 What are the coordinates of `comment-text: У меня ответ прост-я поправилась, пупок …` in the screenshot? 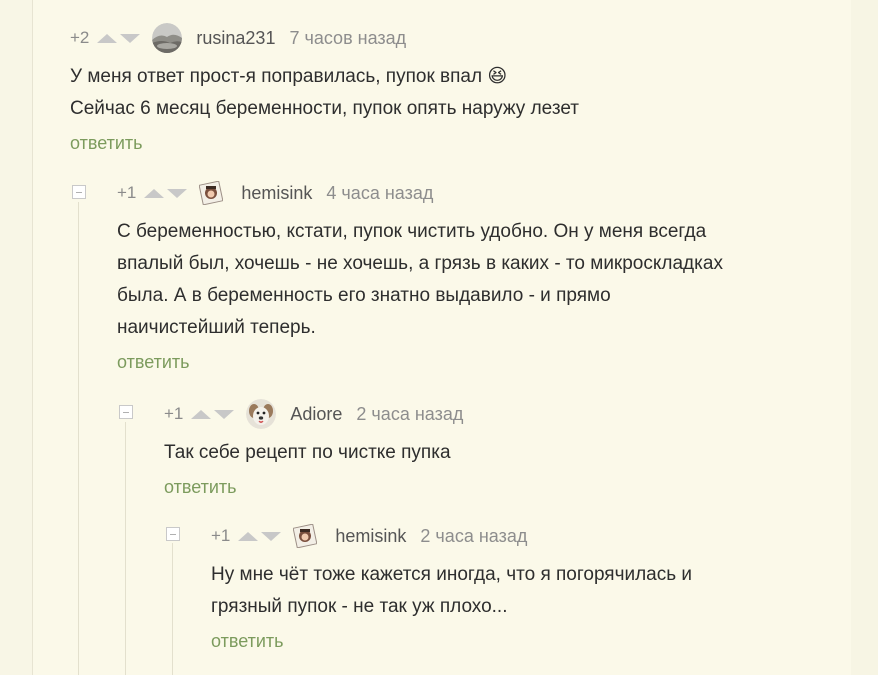 It's located at (450, 93).